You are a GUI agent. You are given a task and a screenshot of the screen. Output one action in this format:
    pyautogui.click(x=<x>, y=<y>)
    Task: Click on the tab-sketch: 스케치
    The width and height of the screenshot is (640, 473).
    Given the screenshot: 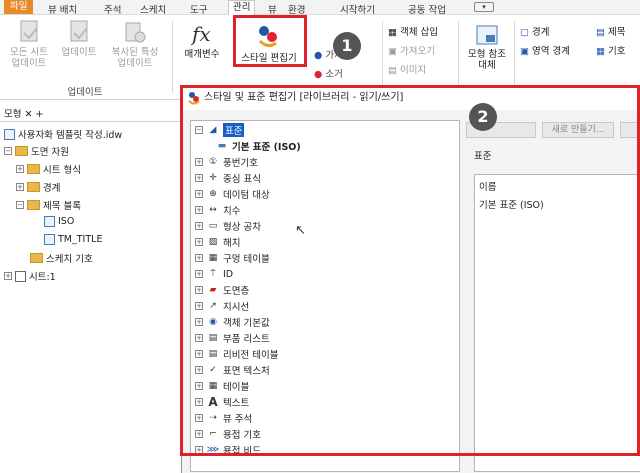 What is the action you would take?
    pyautogui.click(x=153, y=9)
    